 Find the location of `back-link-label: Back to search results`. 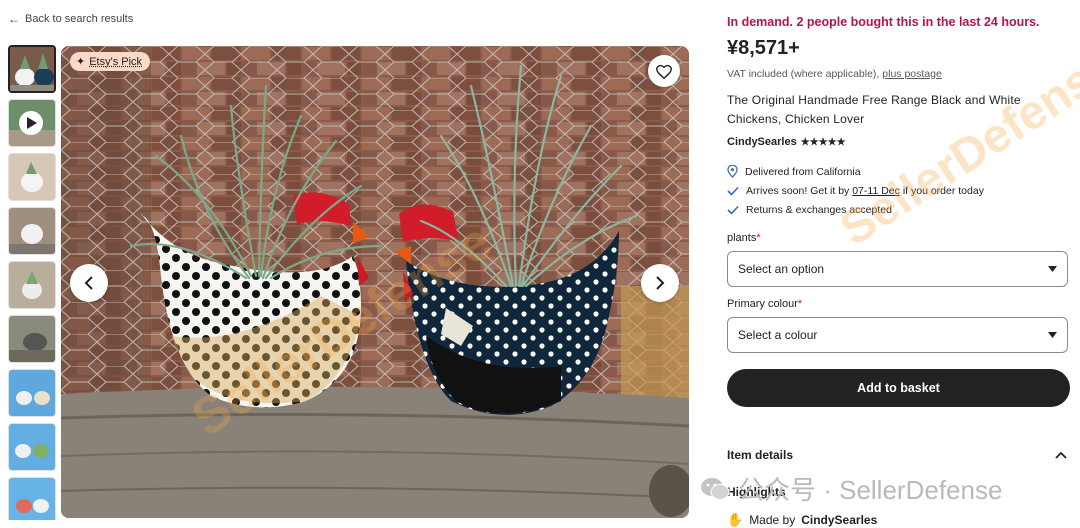

back-link-label: Back to search results is located at coordinates (79, 19).